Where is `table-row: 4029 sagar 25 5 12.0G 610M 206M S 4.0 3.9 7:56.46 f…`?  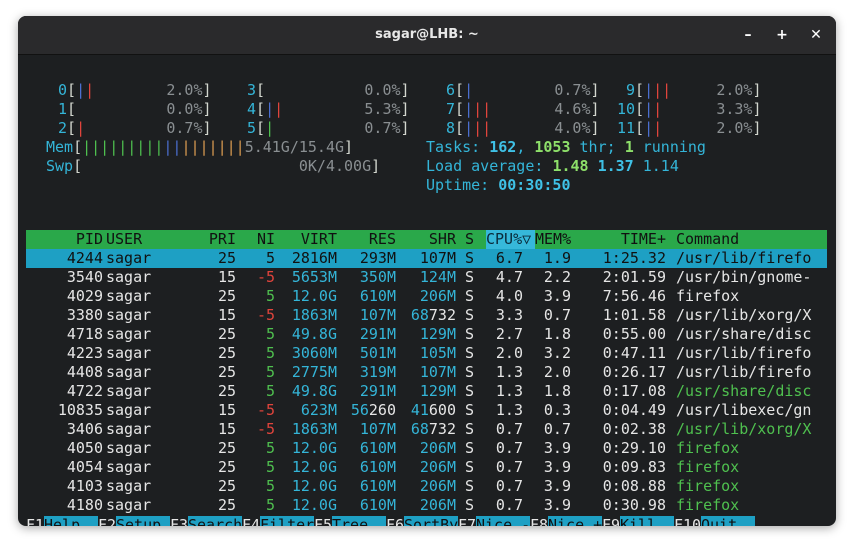
table-row: 4029 sagar 25 5 12.0G 610M 206M S 4.0 3.9 7:56.46 f… is located at coordinates (426, 296).